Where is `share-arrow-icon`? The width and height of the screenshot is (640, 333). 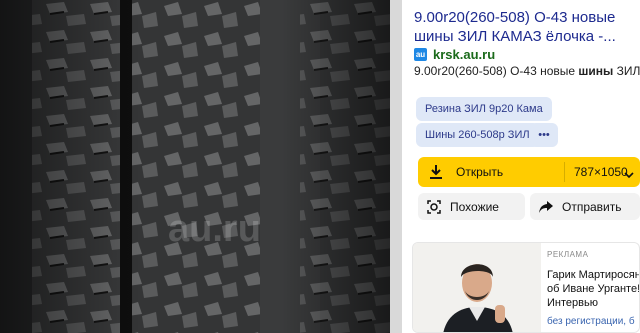
share-arrow-icon is located at coordinates (546, 207).